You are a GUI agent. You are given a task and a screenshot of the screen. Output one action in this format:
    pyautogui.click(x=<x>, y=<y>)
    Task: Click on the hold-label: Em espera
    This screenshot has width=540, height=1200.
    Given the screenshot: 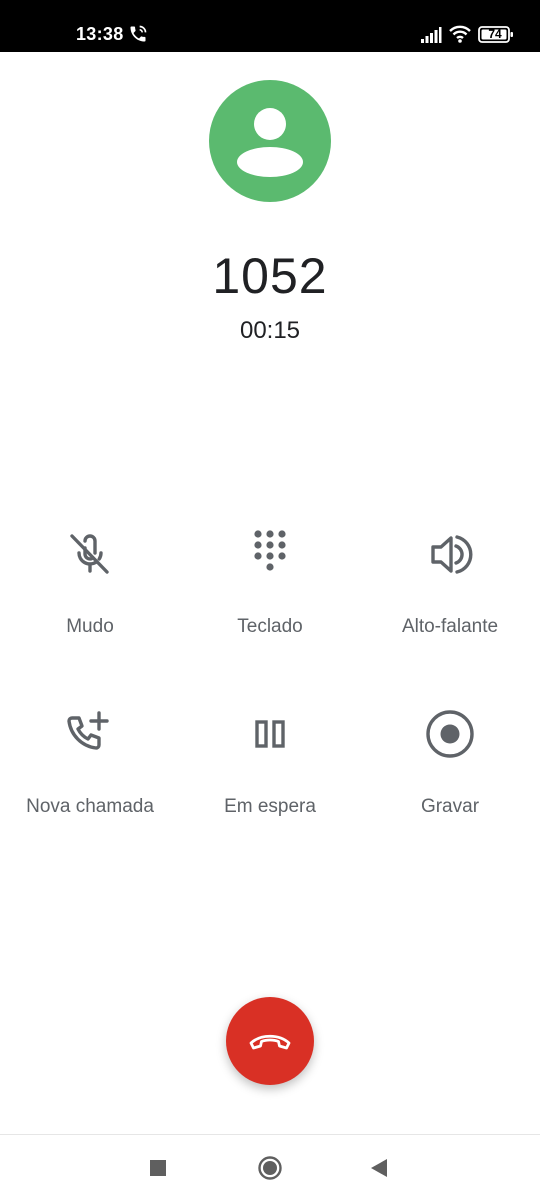 What is the action you would take?
    pyautogui.click(x=270, y=806)
    